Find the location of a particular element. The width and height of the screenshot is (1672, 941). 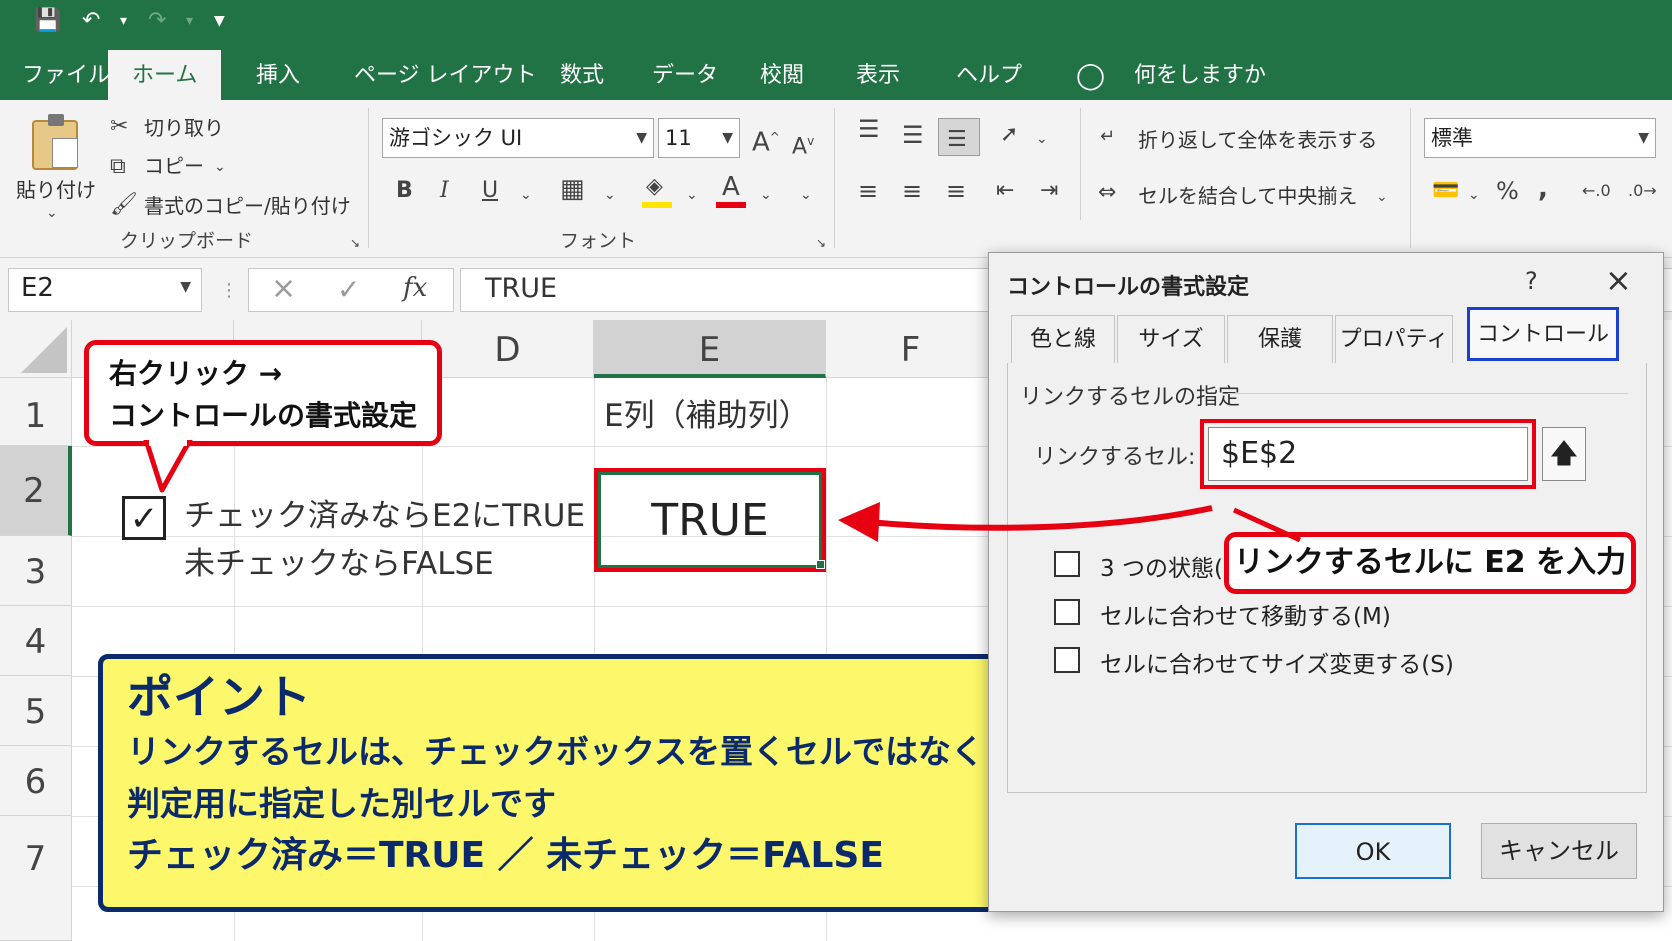

annotation-arrow is located at coordinates (1070, 522).